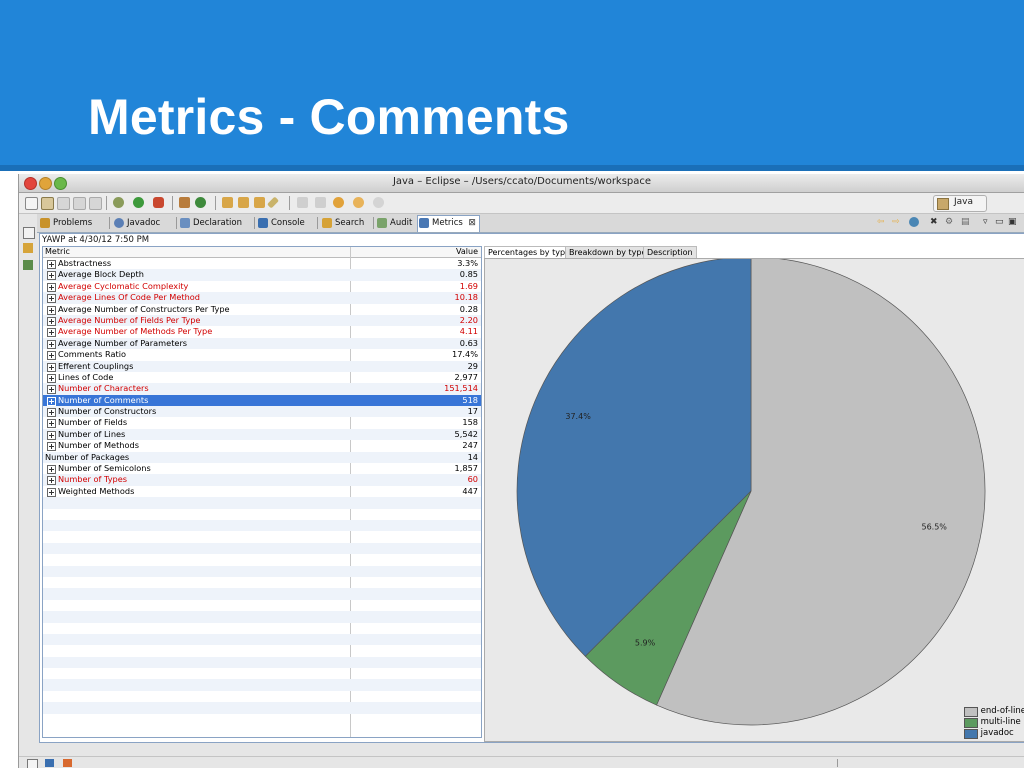 The image size is (1024, 768). I want to click on metric-name: Abstractness, so click(85, 263).